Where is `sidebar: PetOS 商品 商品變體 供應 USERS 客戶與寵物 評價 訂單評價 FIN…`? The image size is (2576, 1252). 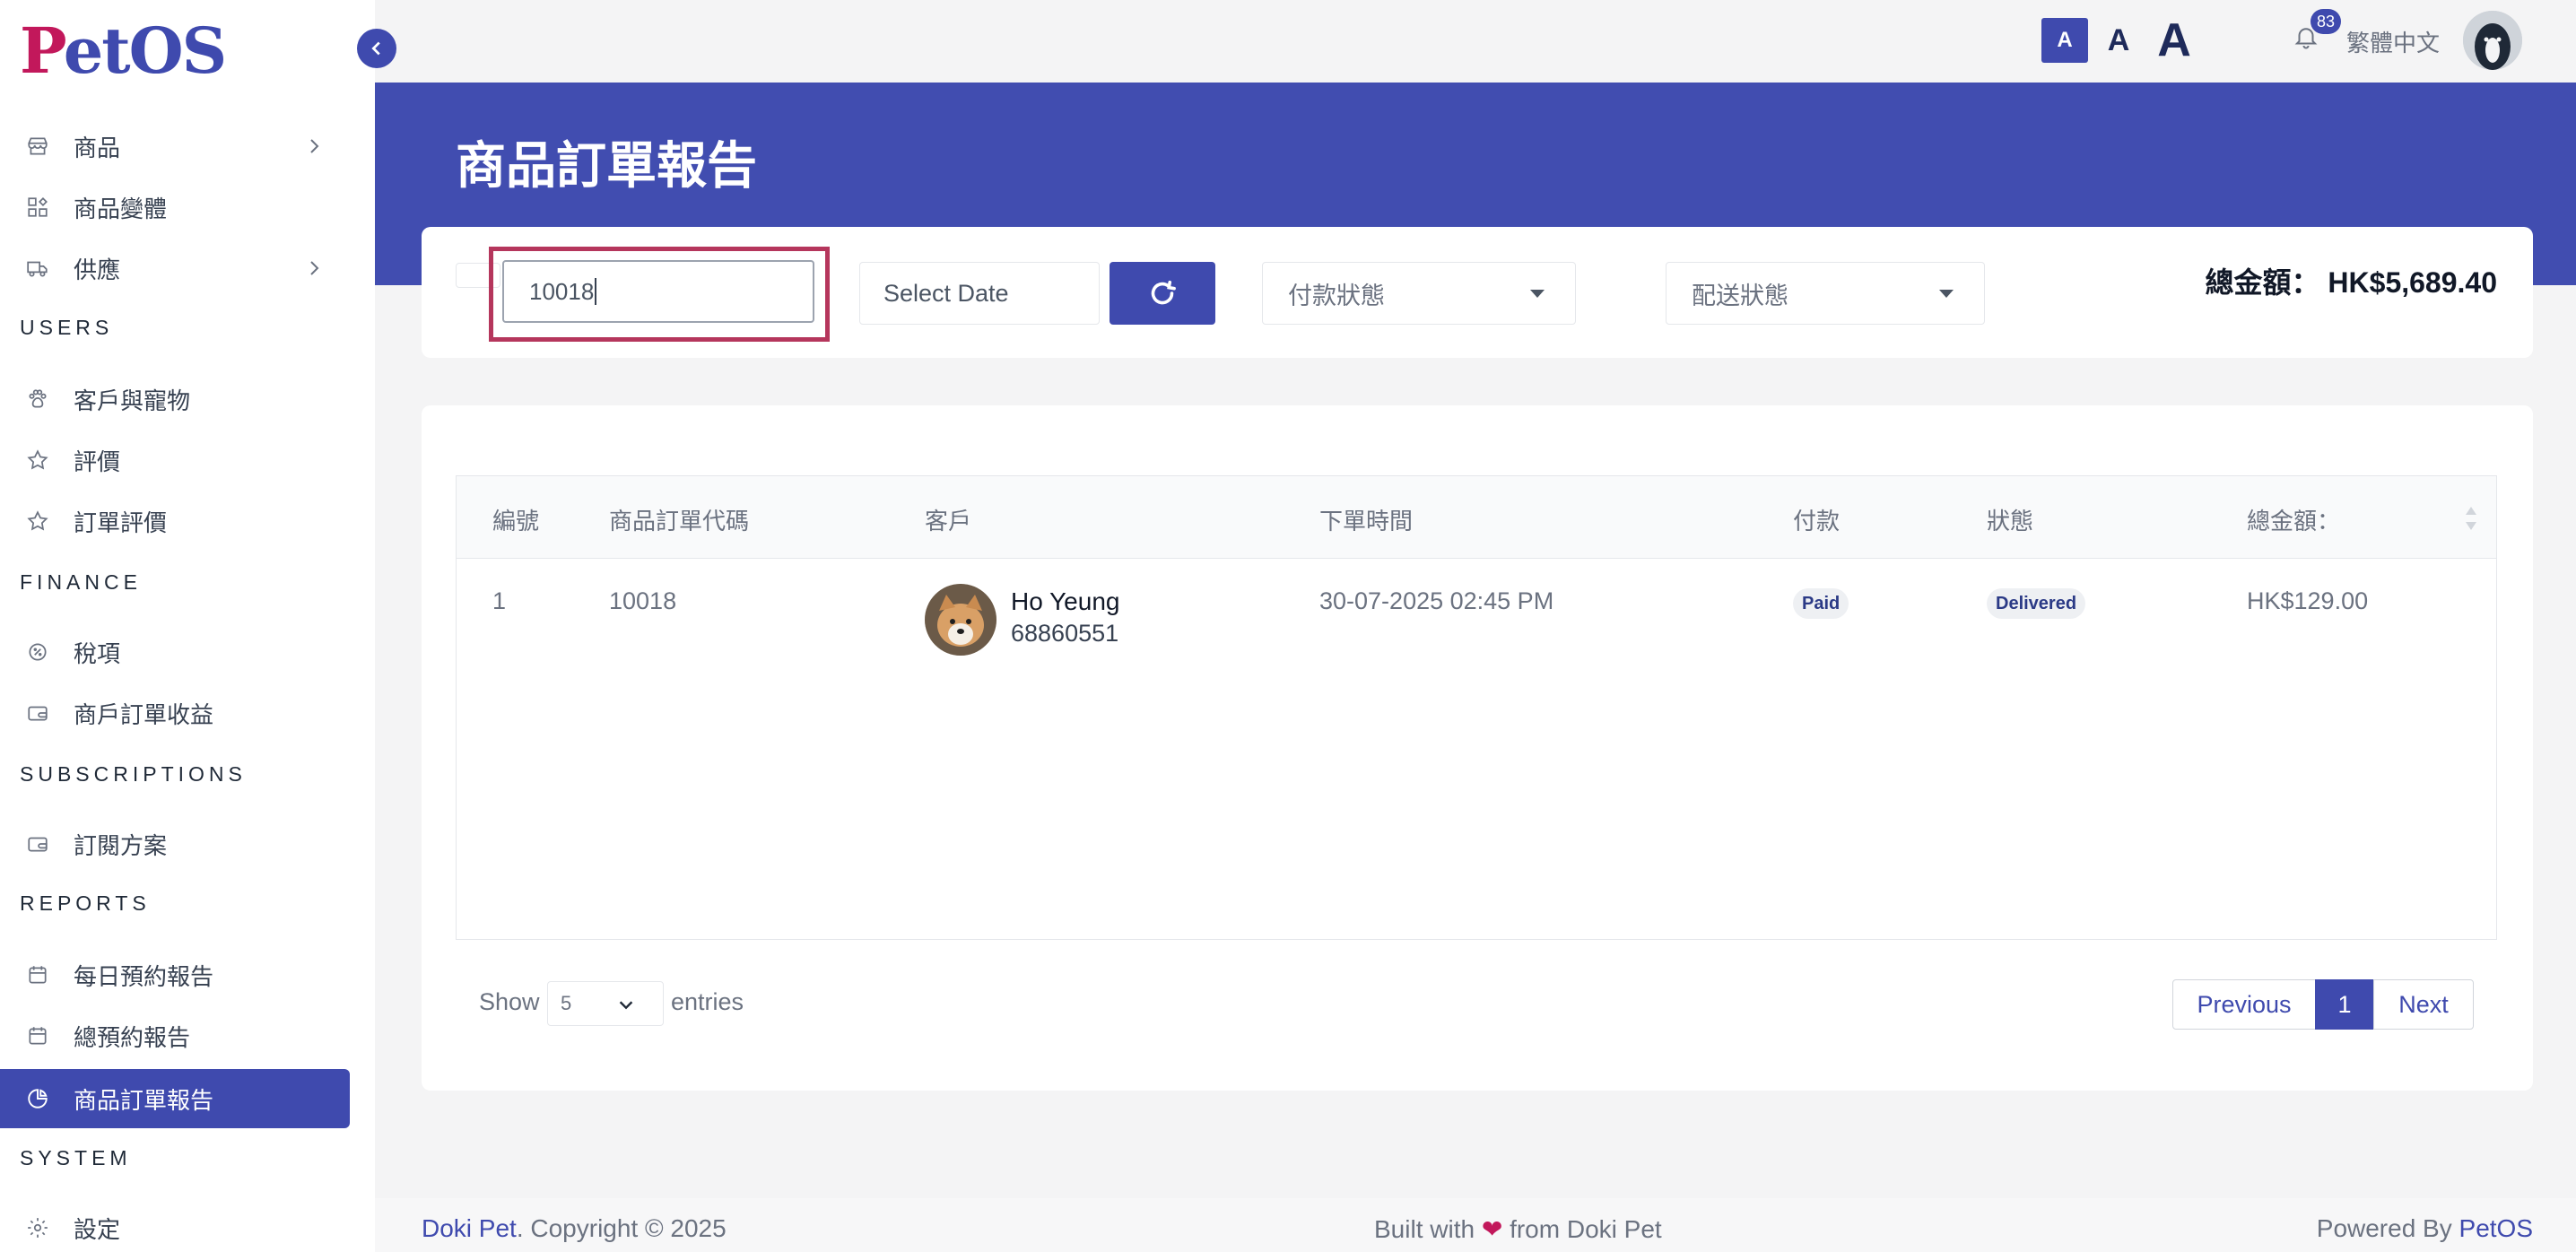
sidebar: PetOS 商品 商品變體 供應 USERS 客戶與寵物 評價 訂單評價 FIN… is located at coordinates (187, 626).